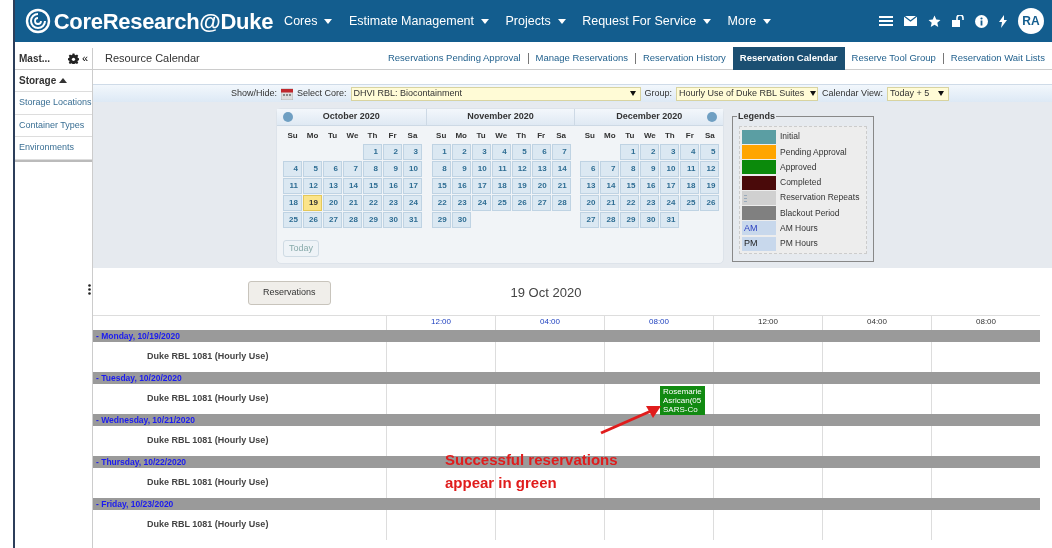 This screenshot has height=548, width=1052. What do you see at coordinates (141, 461) in the screenshot?
I see `day-label: - Thursday, 10/22/2020` at bounding box center [141, 461].